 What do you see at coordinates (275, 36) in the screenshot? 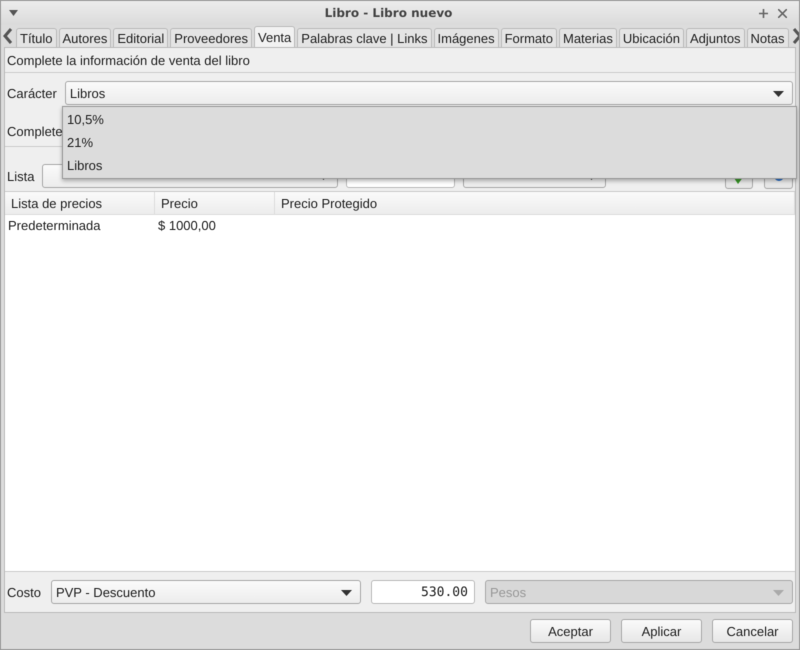
I see `tab: Venta` at bounding box center [275, 36].